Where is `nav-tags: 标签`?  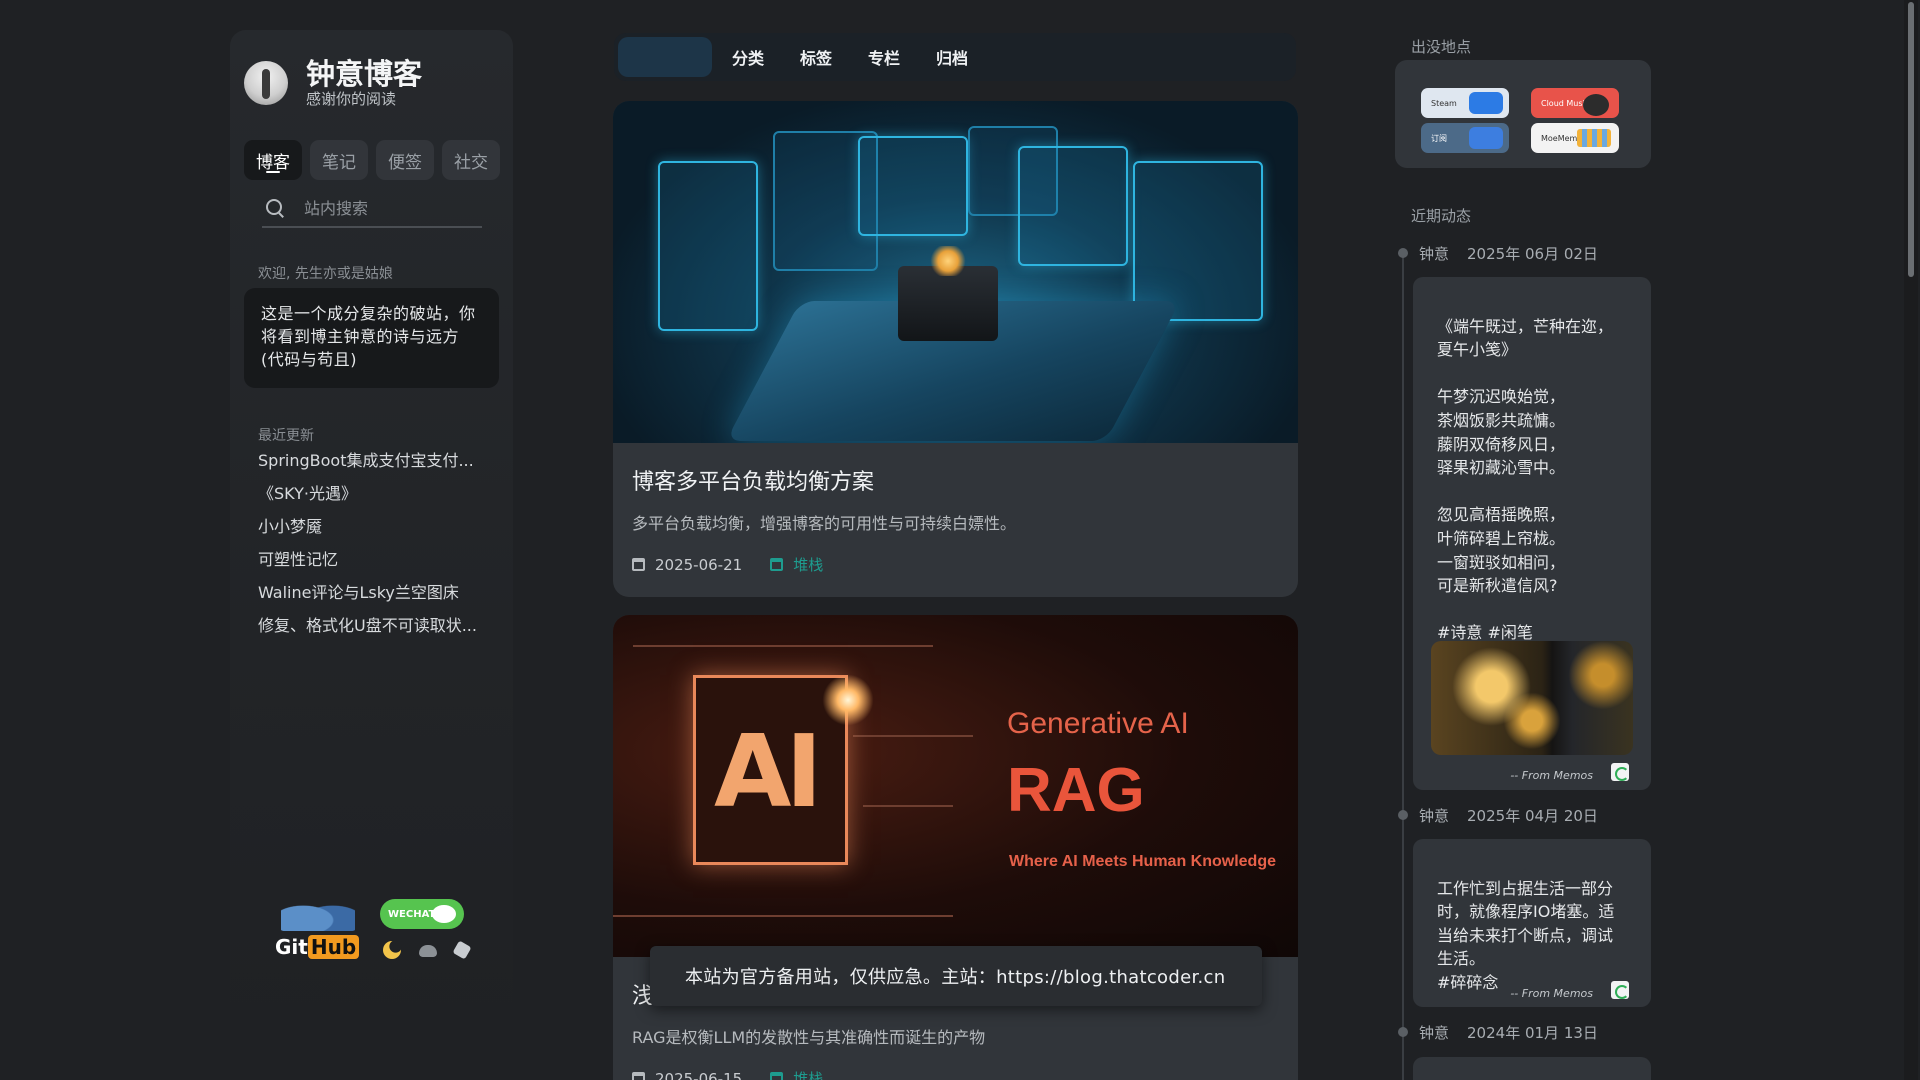 nav-tags: 标签 is located at coordinates (834, 57).